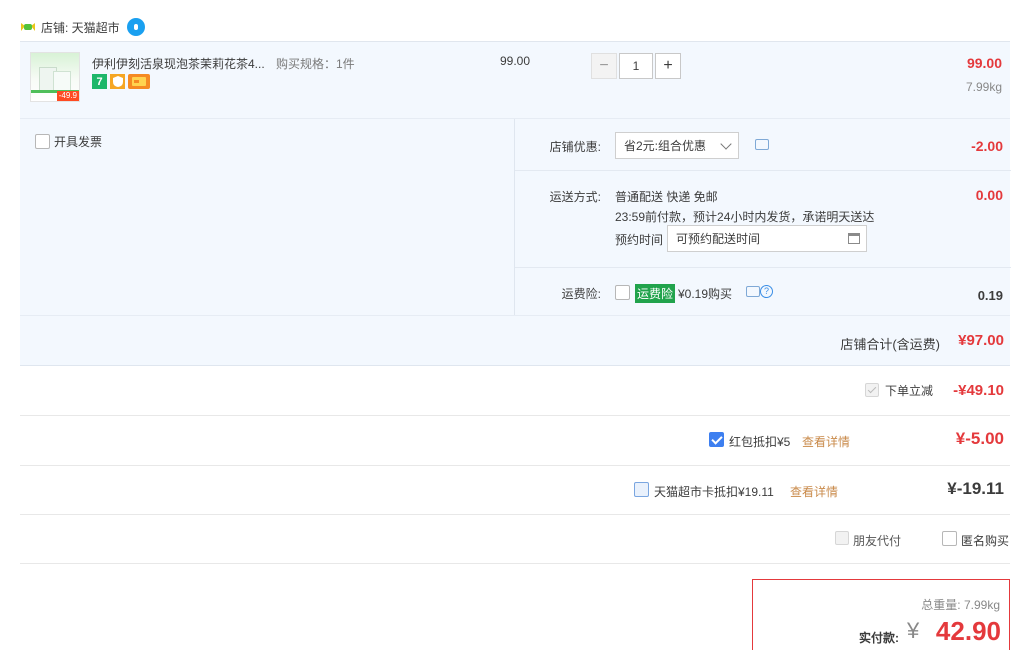 This screenshot has width=1026, height=650. I want to click on product-weight: 7.99kg, so click(983, 87).